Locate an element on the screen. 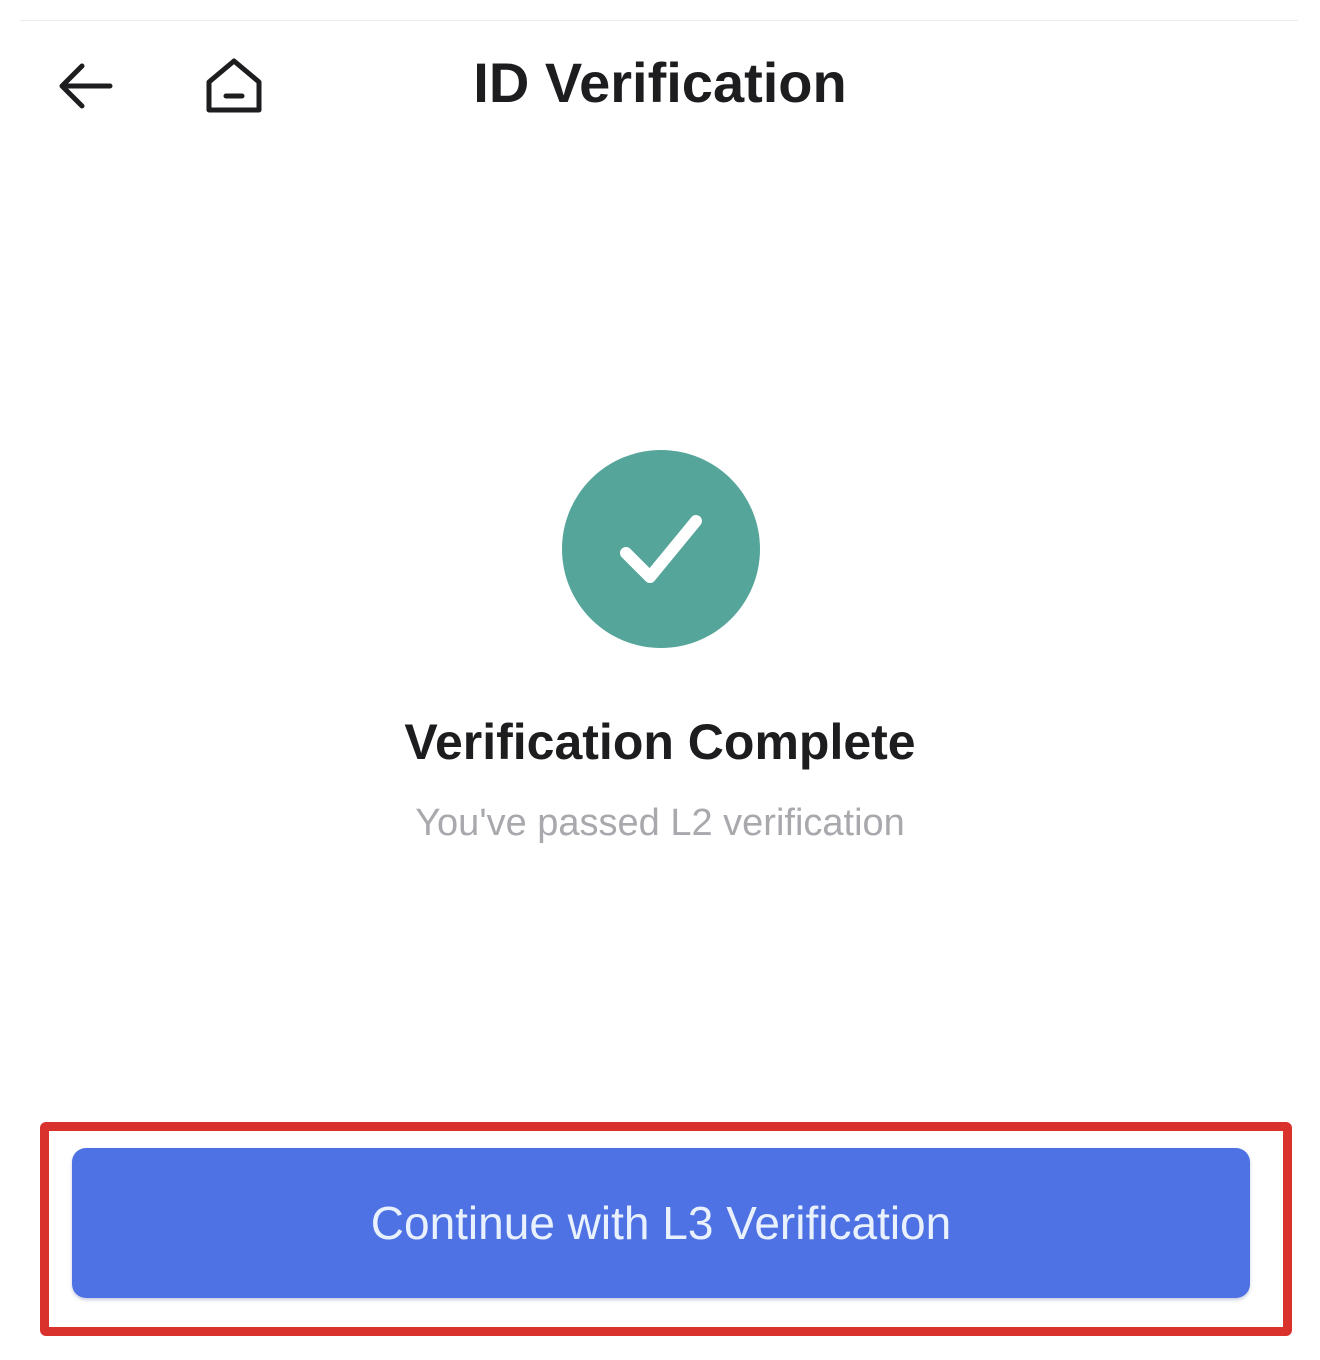 This screenshot has width=1320, height=1360. continue-l3-verification-button: Continue with L3 Verification is located at coordinates (661, 1223).